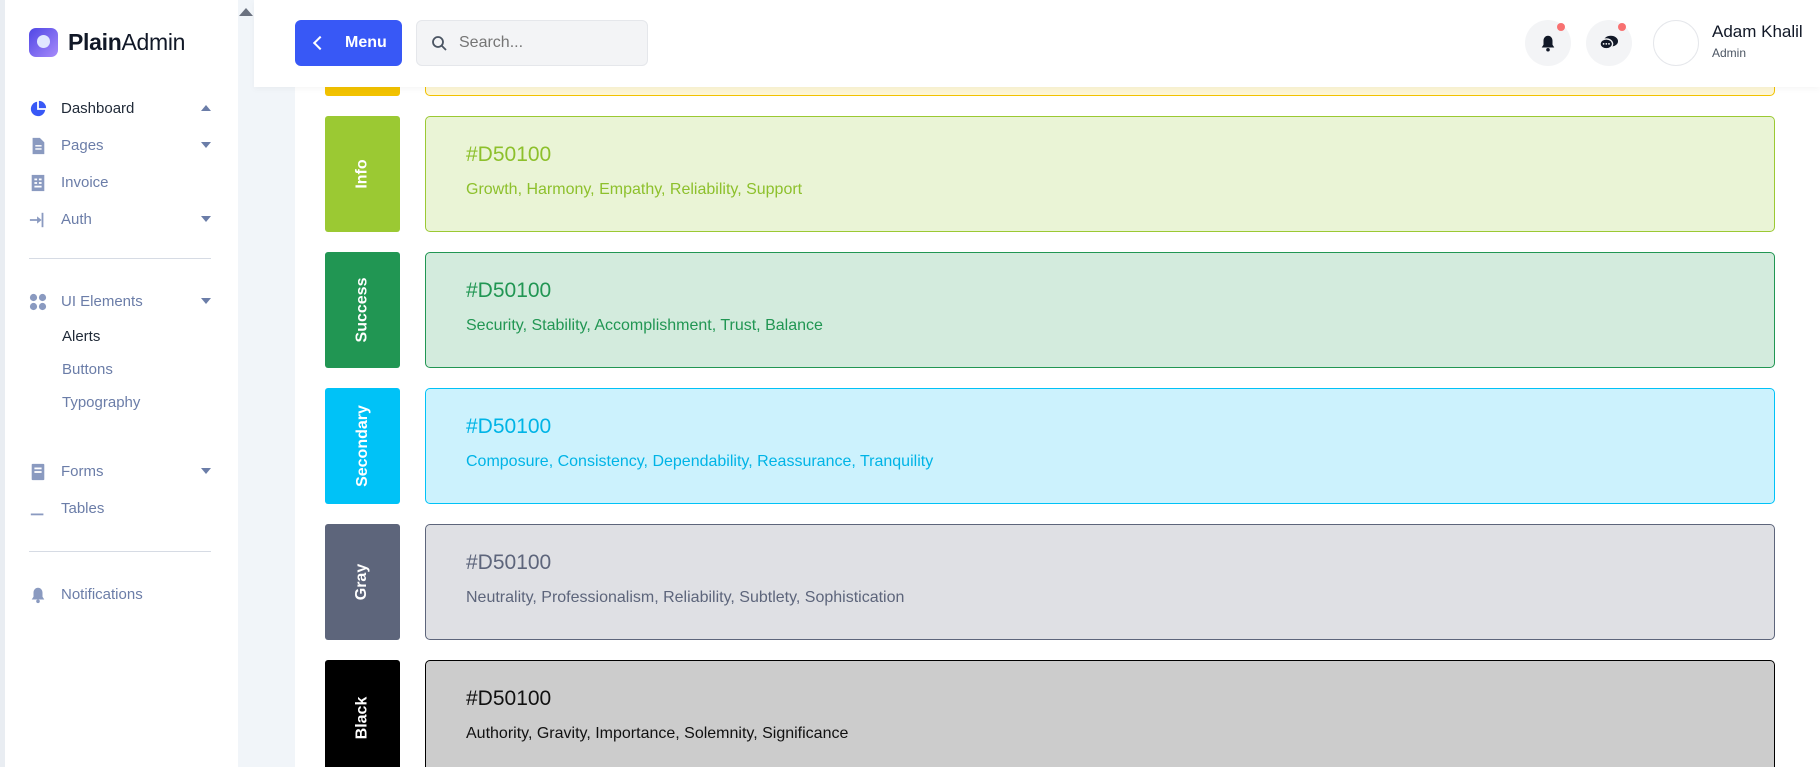 This screenshot has width=1820, height=767. What do you see at coordinates (38, 108) in the screenshot?
I see `pie-chart-icon` at bounding box center [38, 108].